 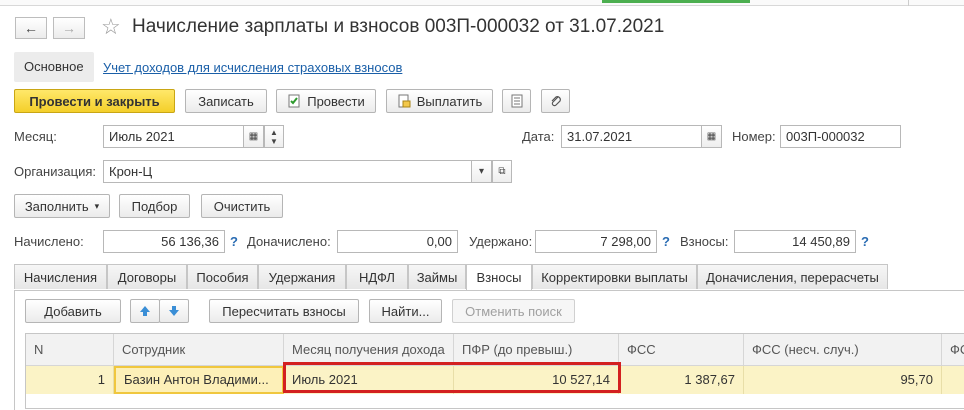 I want to click on post-document-icon, so click(x=294, y=101).